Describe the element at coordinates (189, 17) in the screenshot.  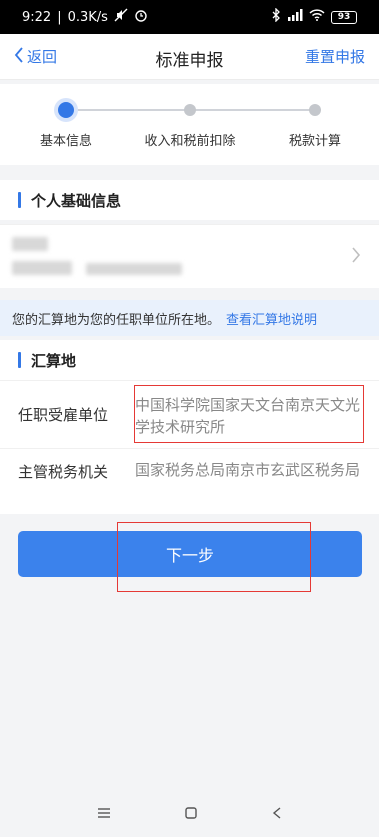
I see `status-bar: 9:22 | 0.3K/s 93` at that location.